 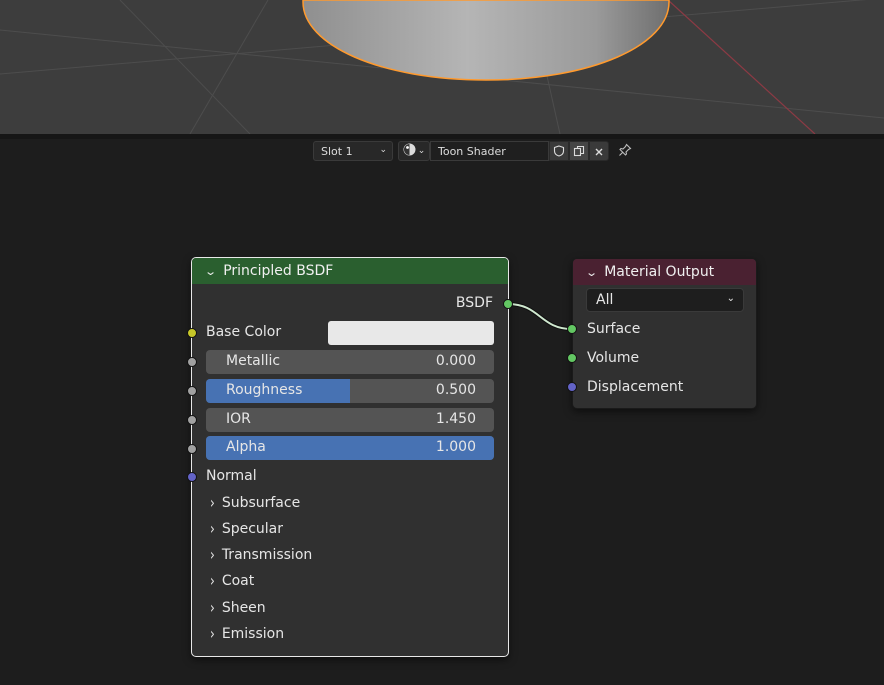 I want to click on panel-sheen: › Sheen, so click(x=238, y=608).